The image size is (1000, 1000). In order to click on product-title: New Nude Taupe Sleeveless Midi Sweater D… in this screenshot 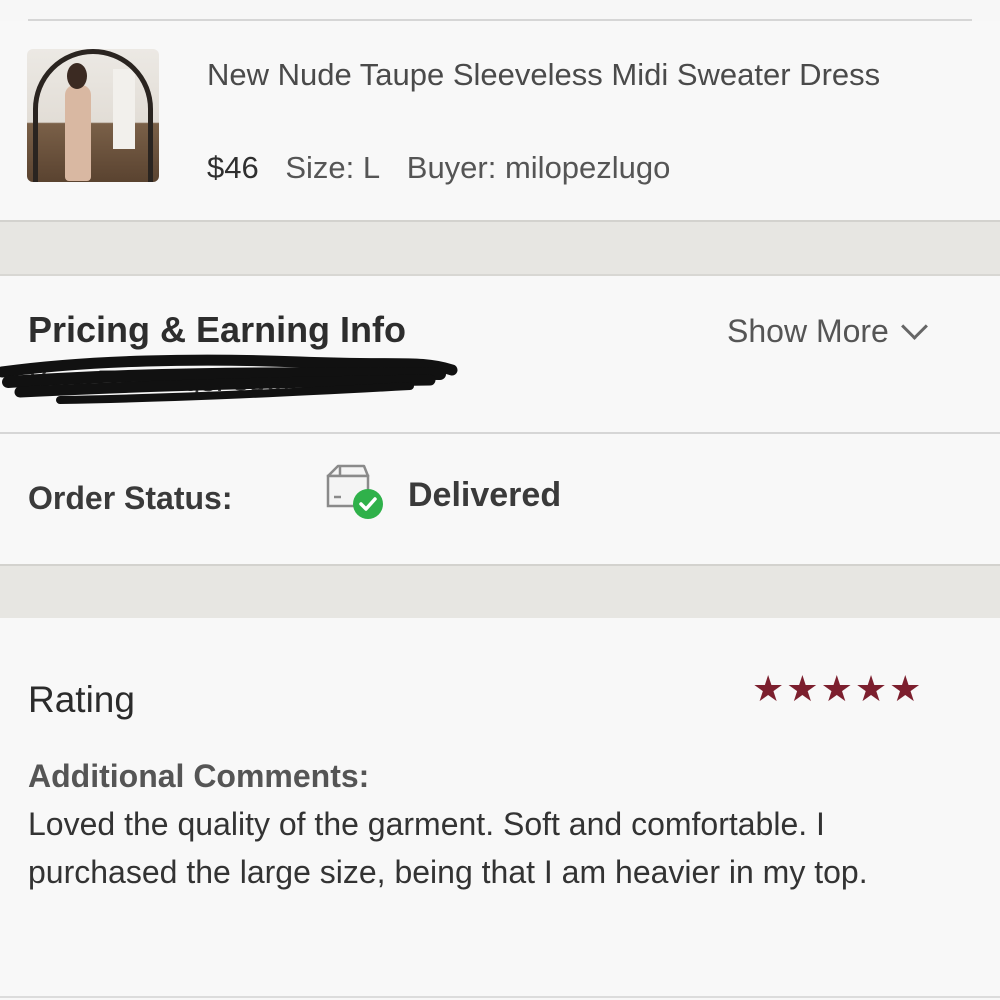, I will do `click(567, 75)`.